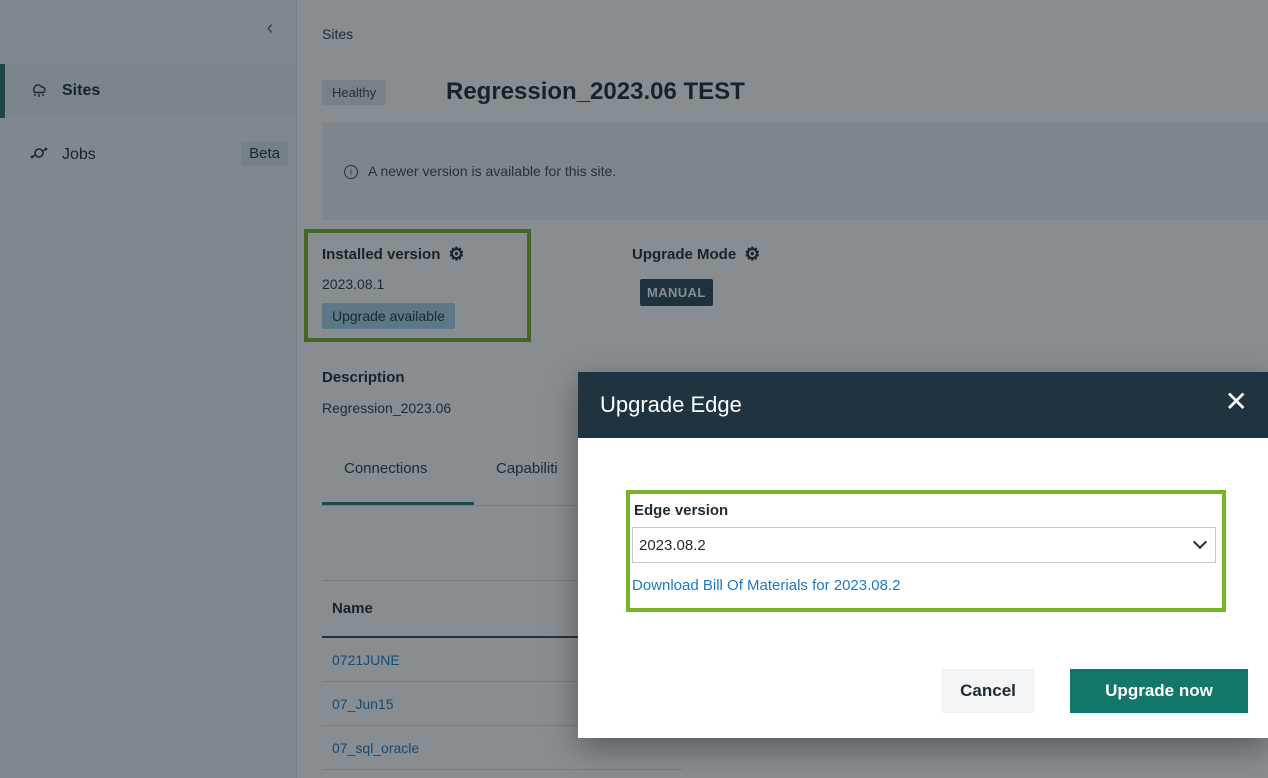 The image size is (1268, 778). Describe the element at coordinates (1236, 402) in the screenshot. I see `close-icon: ✕` at that location.